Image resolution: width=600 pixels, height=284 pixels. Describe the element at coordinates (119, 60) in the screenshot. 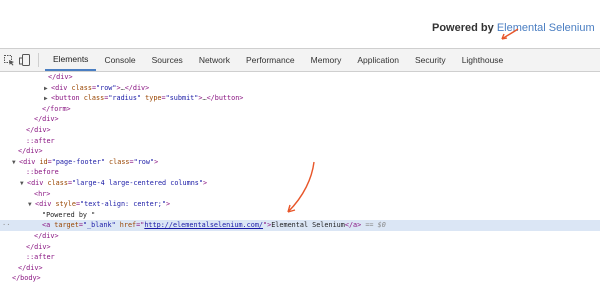

I see `tab-console: Console` at that location.